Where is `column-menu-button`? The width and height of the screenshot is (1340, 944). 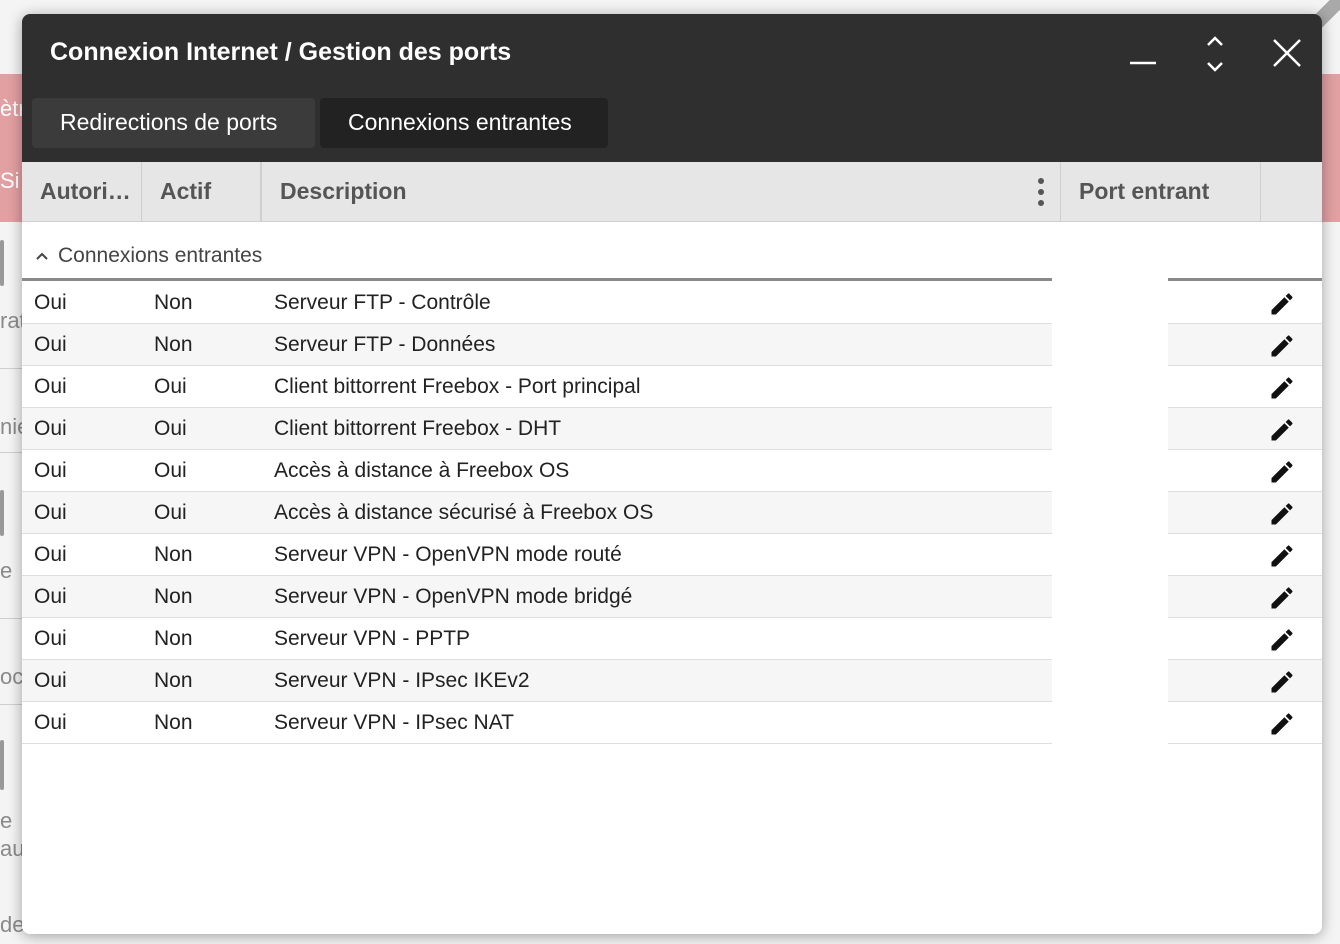 column-menu-button is located at coordinates (1041, 192).